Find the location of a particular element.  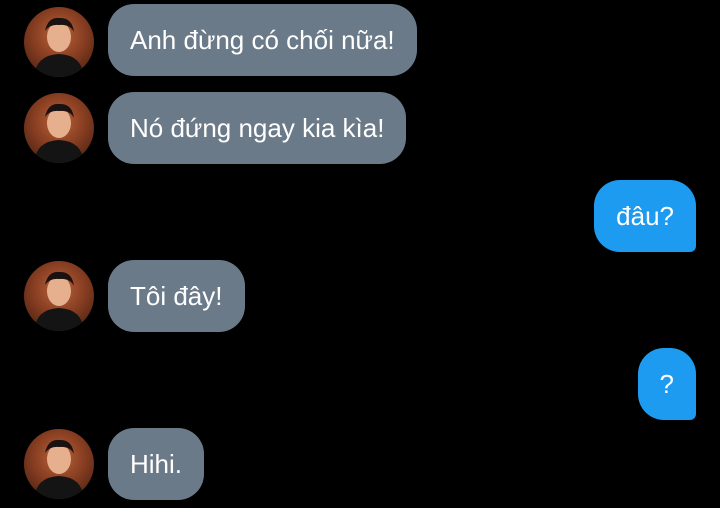

message-bubble-incoming: Hihi. is located at coordinates (156, 464).